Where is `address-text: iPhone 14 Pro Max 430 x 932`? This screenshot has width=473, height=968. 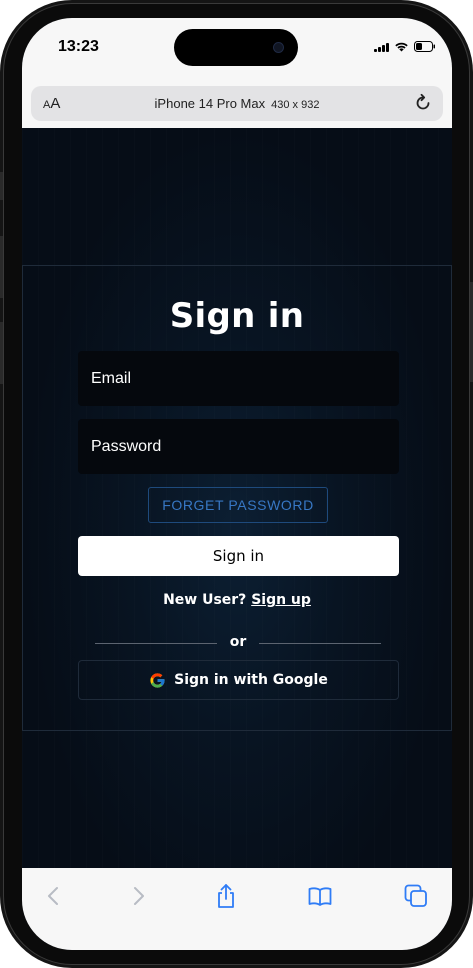
address-text: iPhone 14 Pro Max 430 x 932 is located at coordinates (237, 103).